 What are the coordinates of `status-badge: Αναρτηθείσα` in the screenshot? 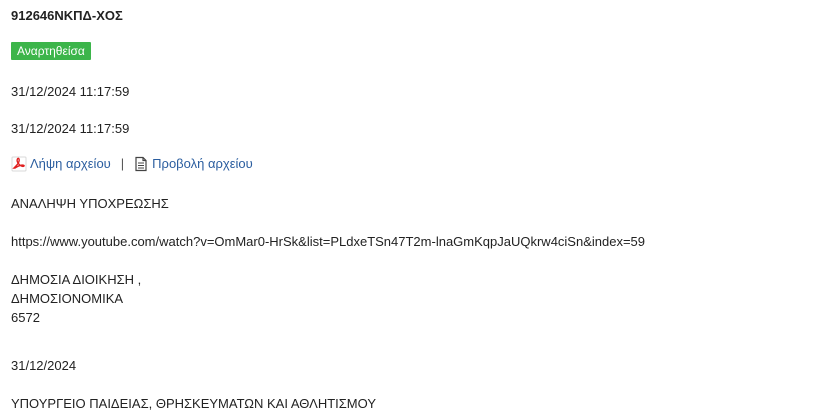 It's located at (51, 51).